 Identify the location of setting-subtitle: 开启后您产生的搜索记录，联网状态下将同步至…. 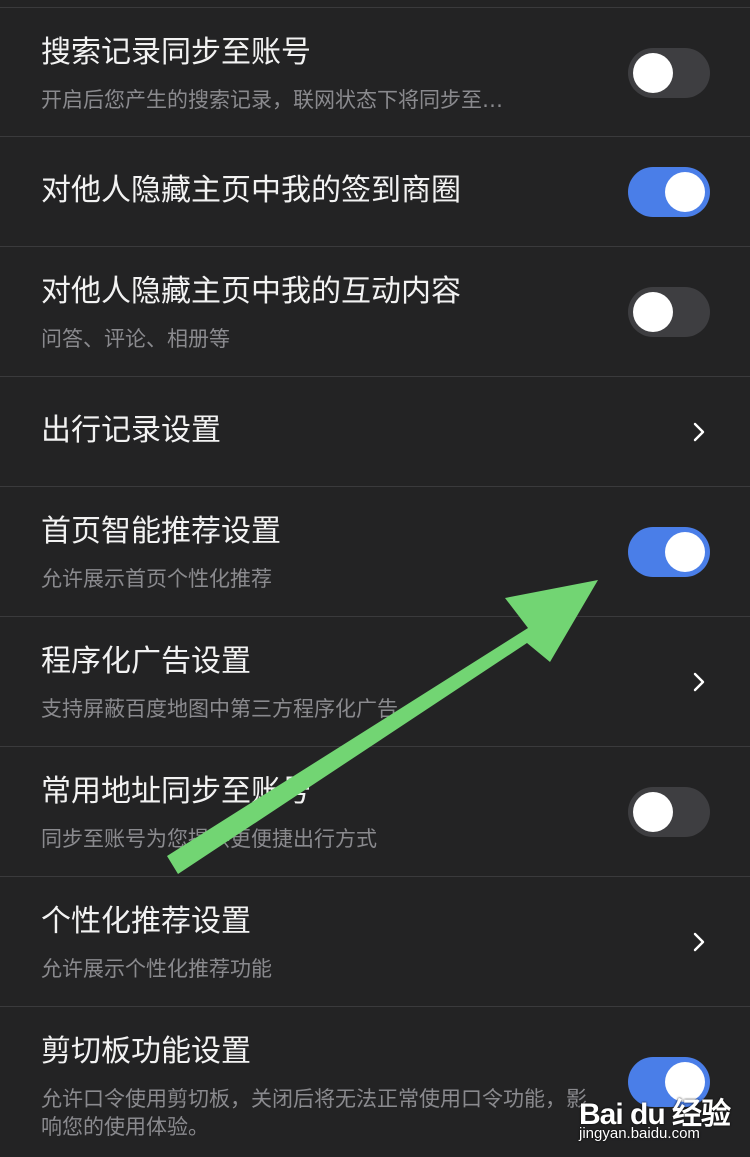
(272, 100).